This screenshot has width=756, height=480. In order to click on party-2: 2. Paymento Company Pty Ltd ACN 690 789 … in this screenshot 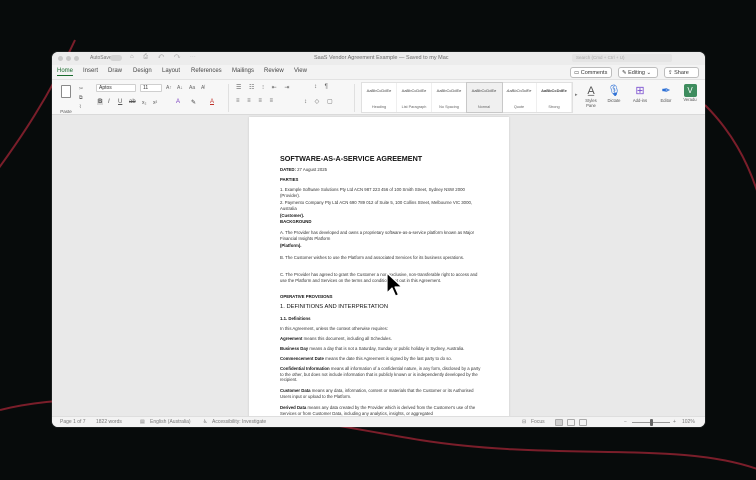, I will do `click(376, 205)`.